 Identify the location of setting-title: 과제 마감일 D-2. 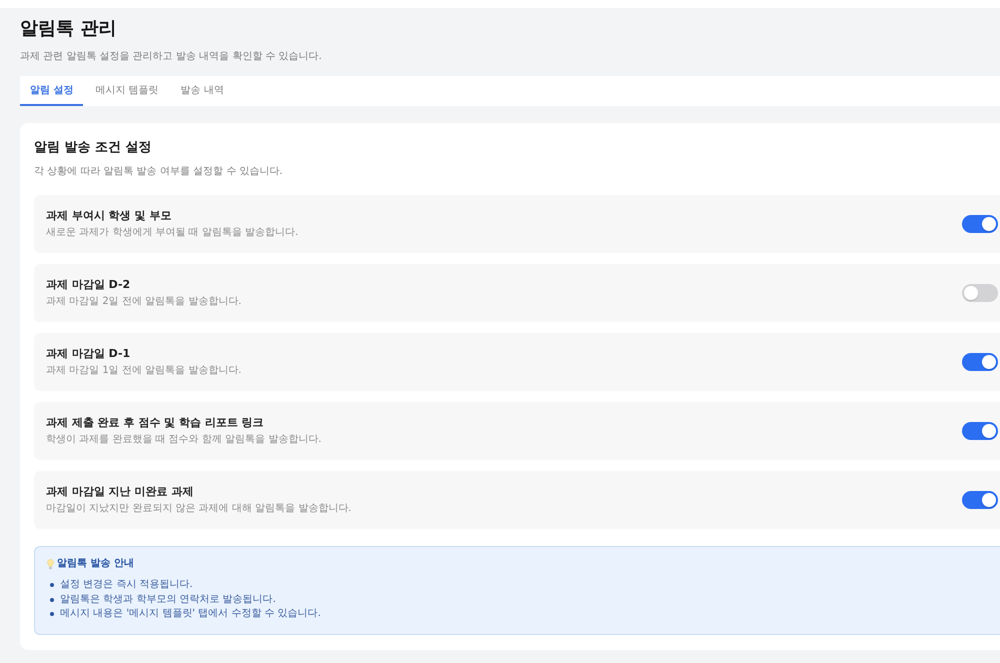
(88, 284).